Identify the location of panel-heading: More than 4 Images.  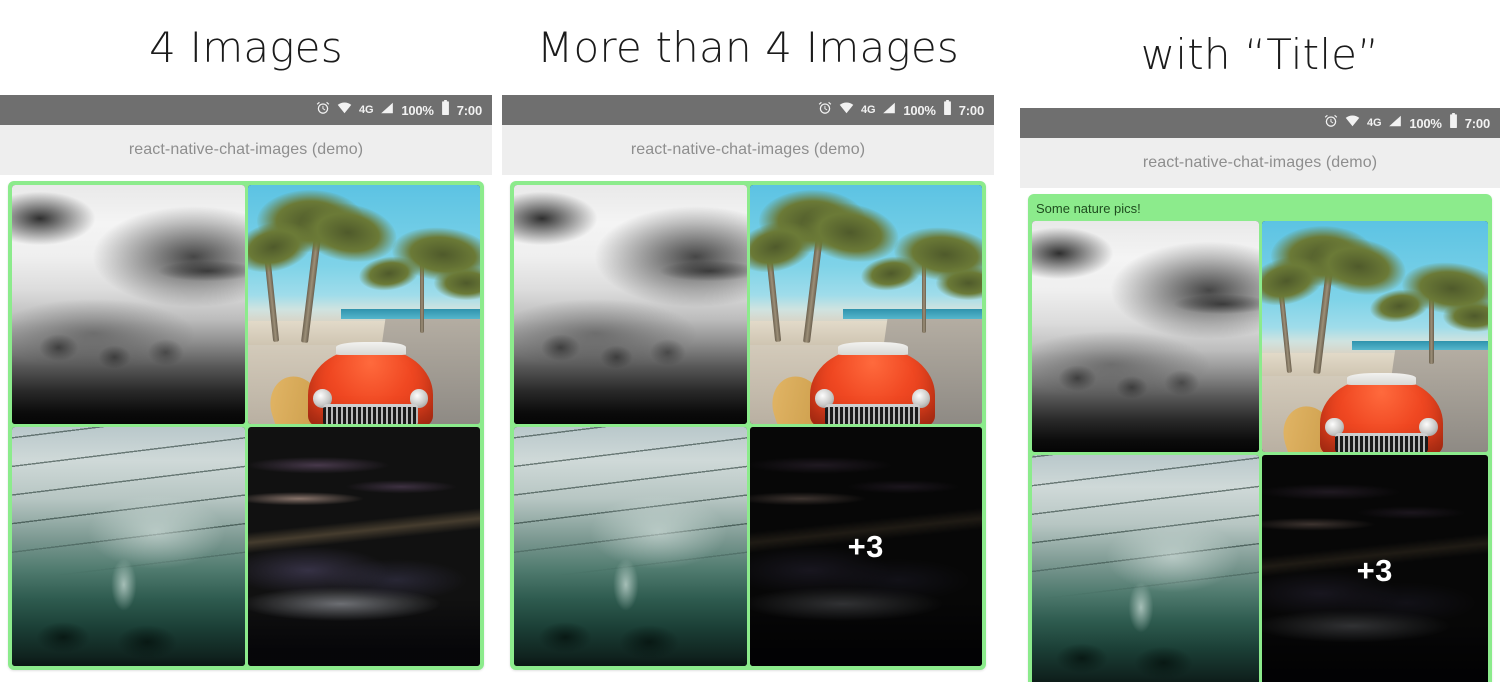
(748, 47).